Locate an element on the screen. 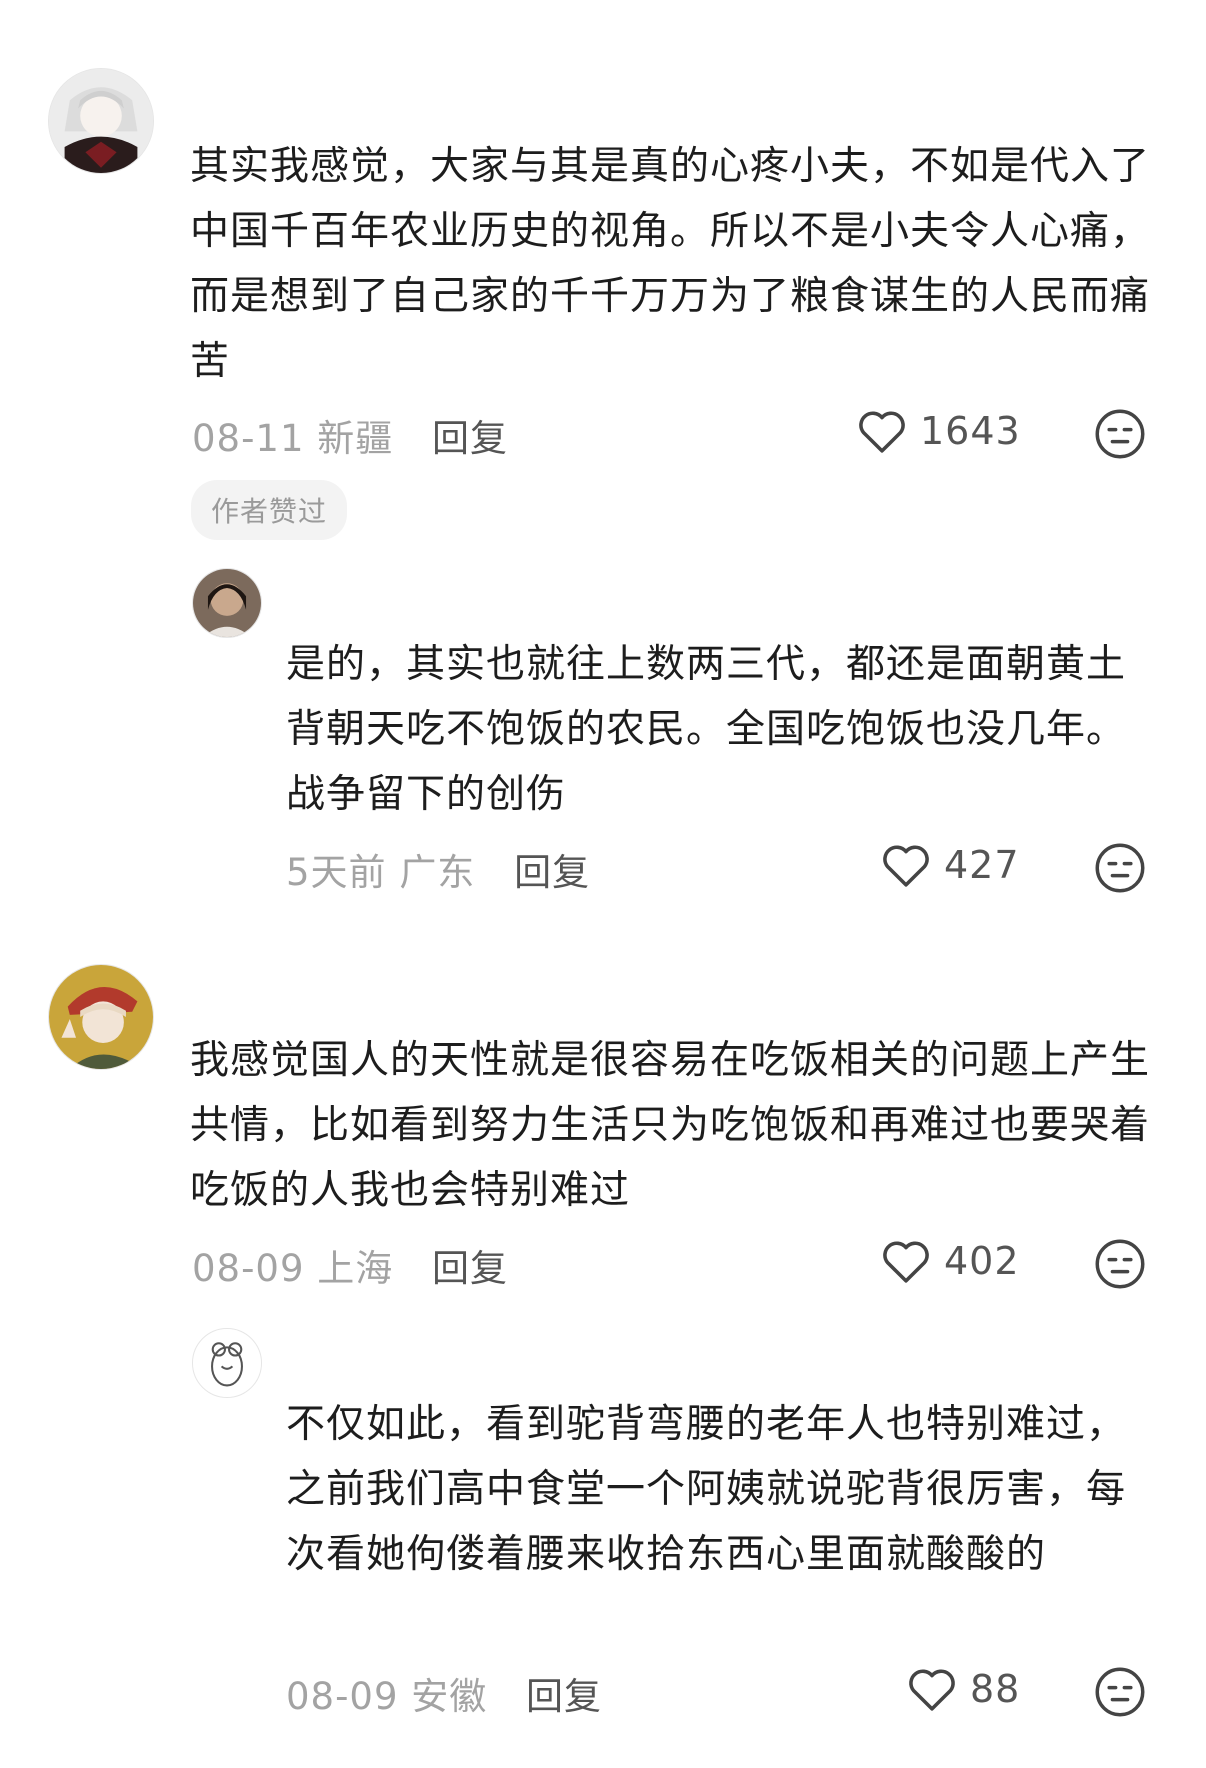 This screenshot has width=1206, height=1768. avatar-photo-icon is located at coordinates (227, 603).